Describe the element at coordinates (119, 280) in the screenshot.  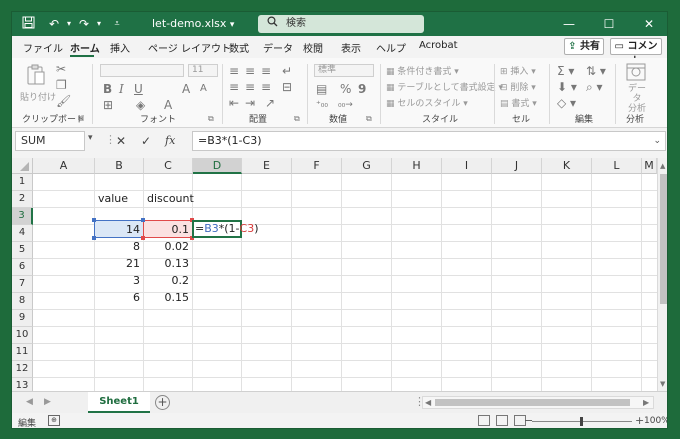
I see `cell-b6: 3` at that location.